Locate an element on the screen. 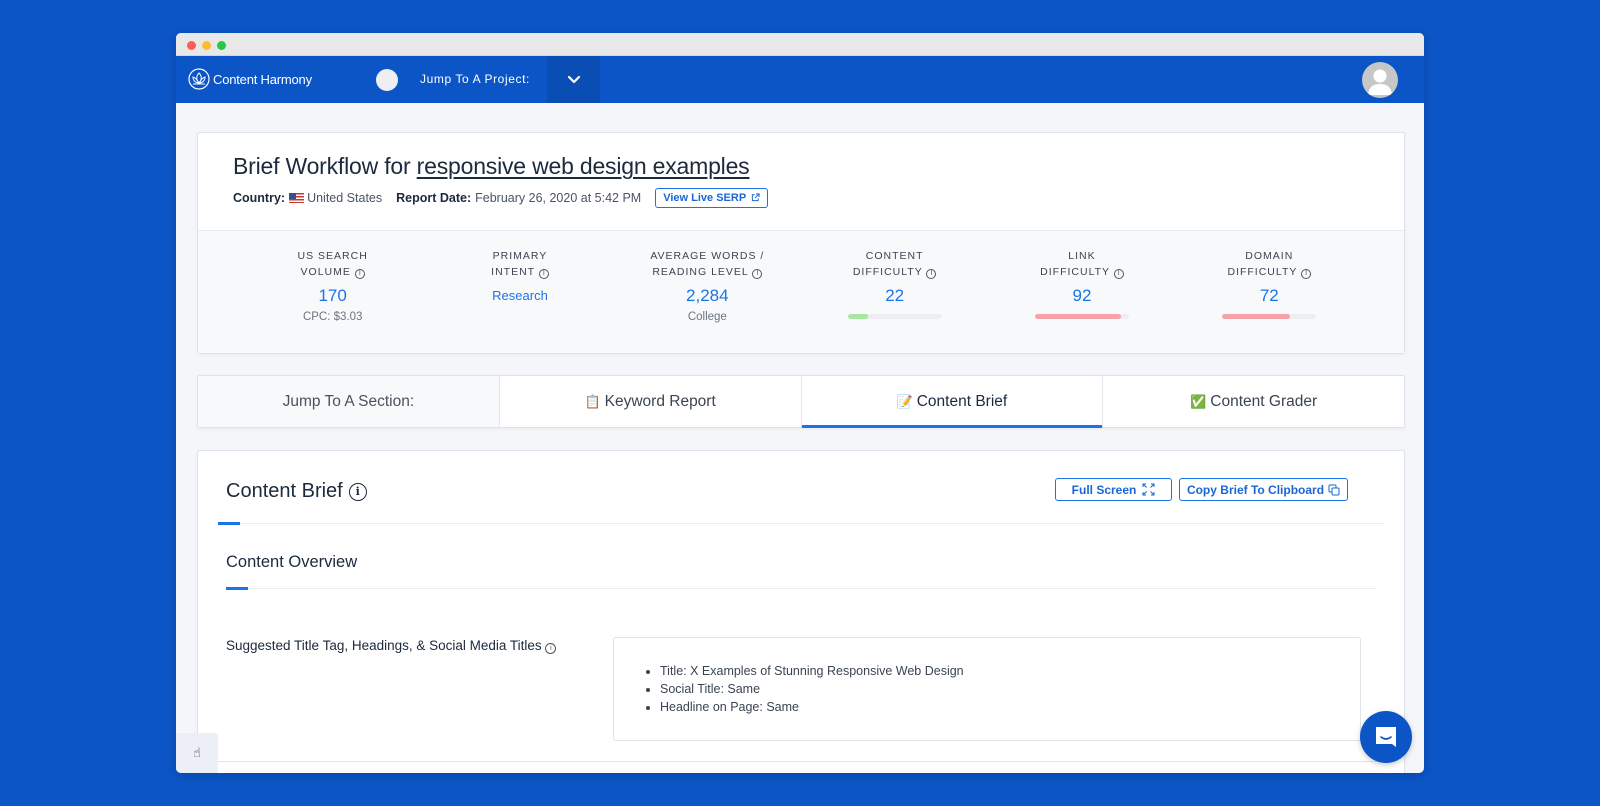 Image resolution: width=1600 pixels, height=806 pixels. jump-project-label: Jump To A Project: is located at coordinates (475, 79).